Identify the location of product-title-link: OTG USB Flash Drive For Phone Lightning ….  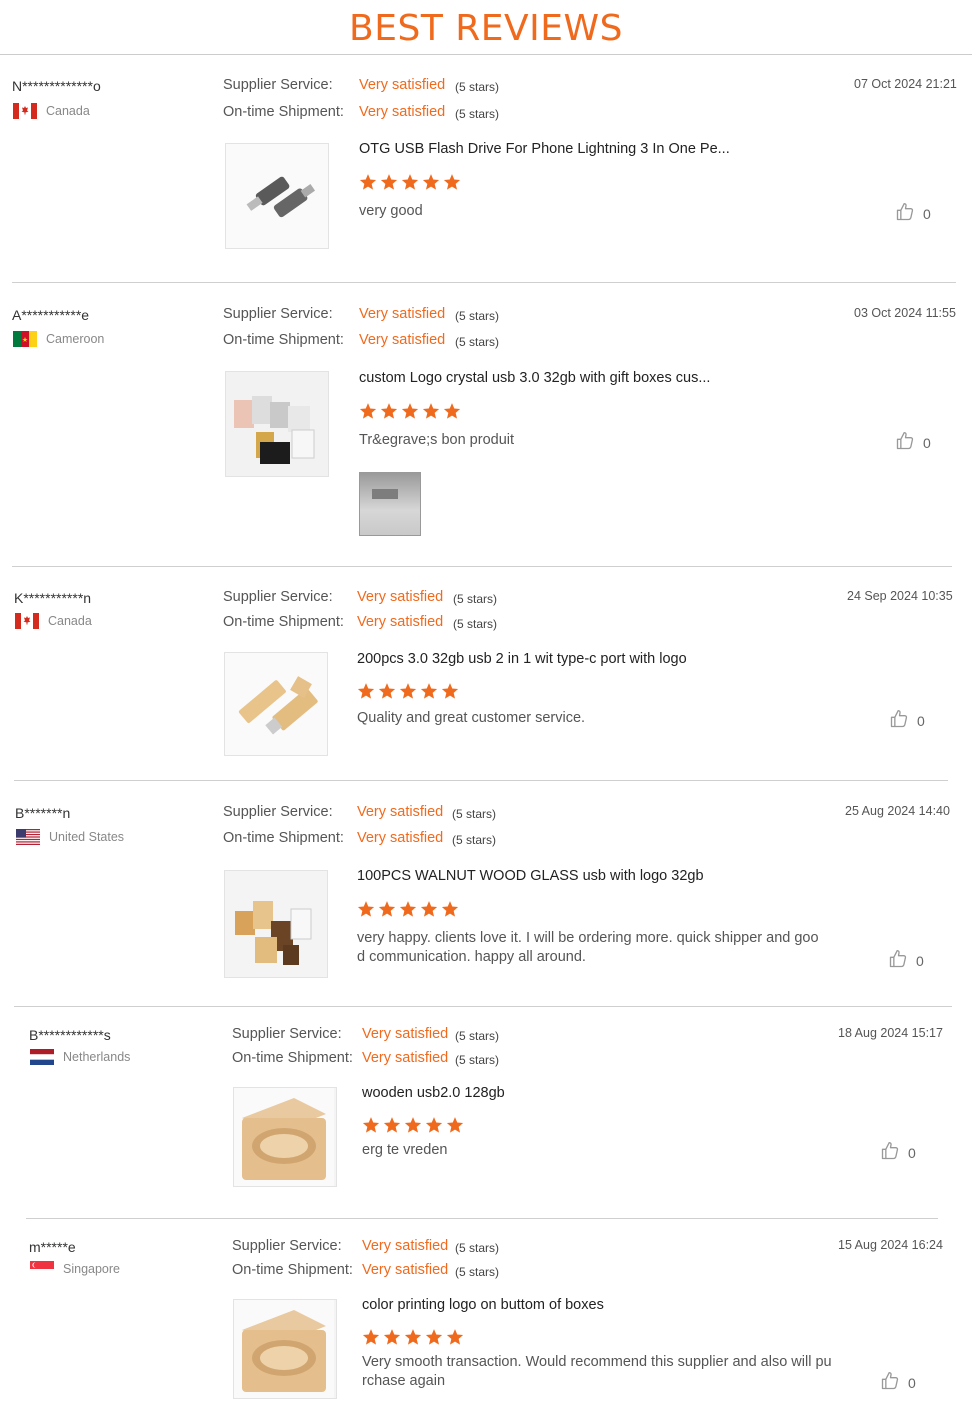
(544, 149).